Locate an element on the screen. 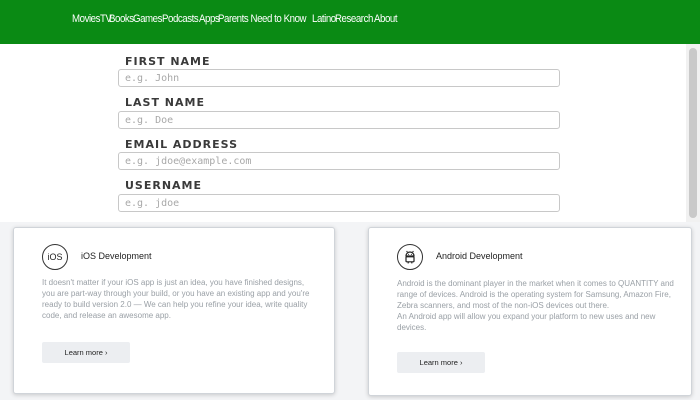  android-icon is located at coordinates (410, 257).